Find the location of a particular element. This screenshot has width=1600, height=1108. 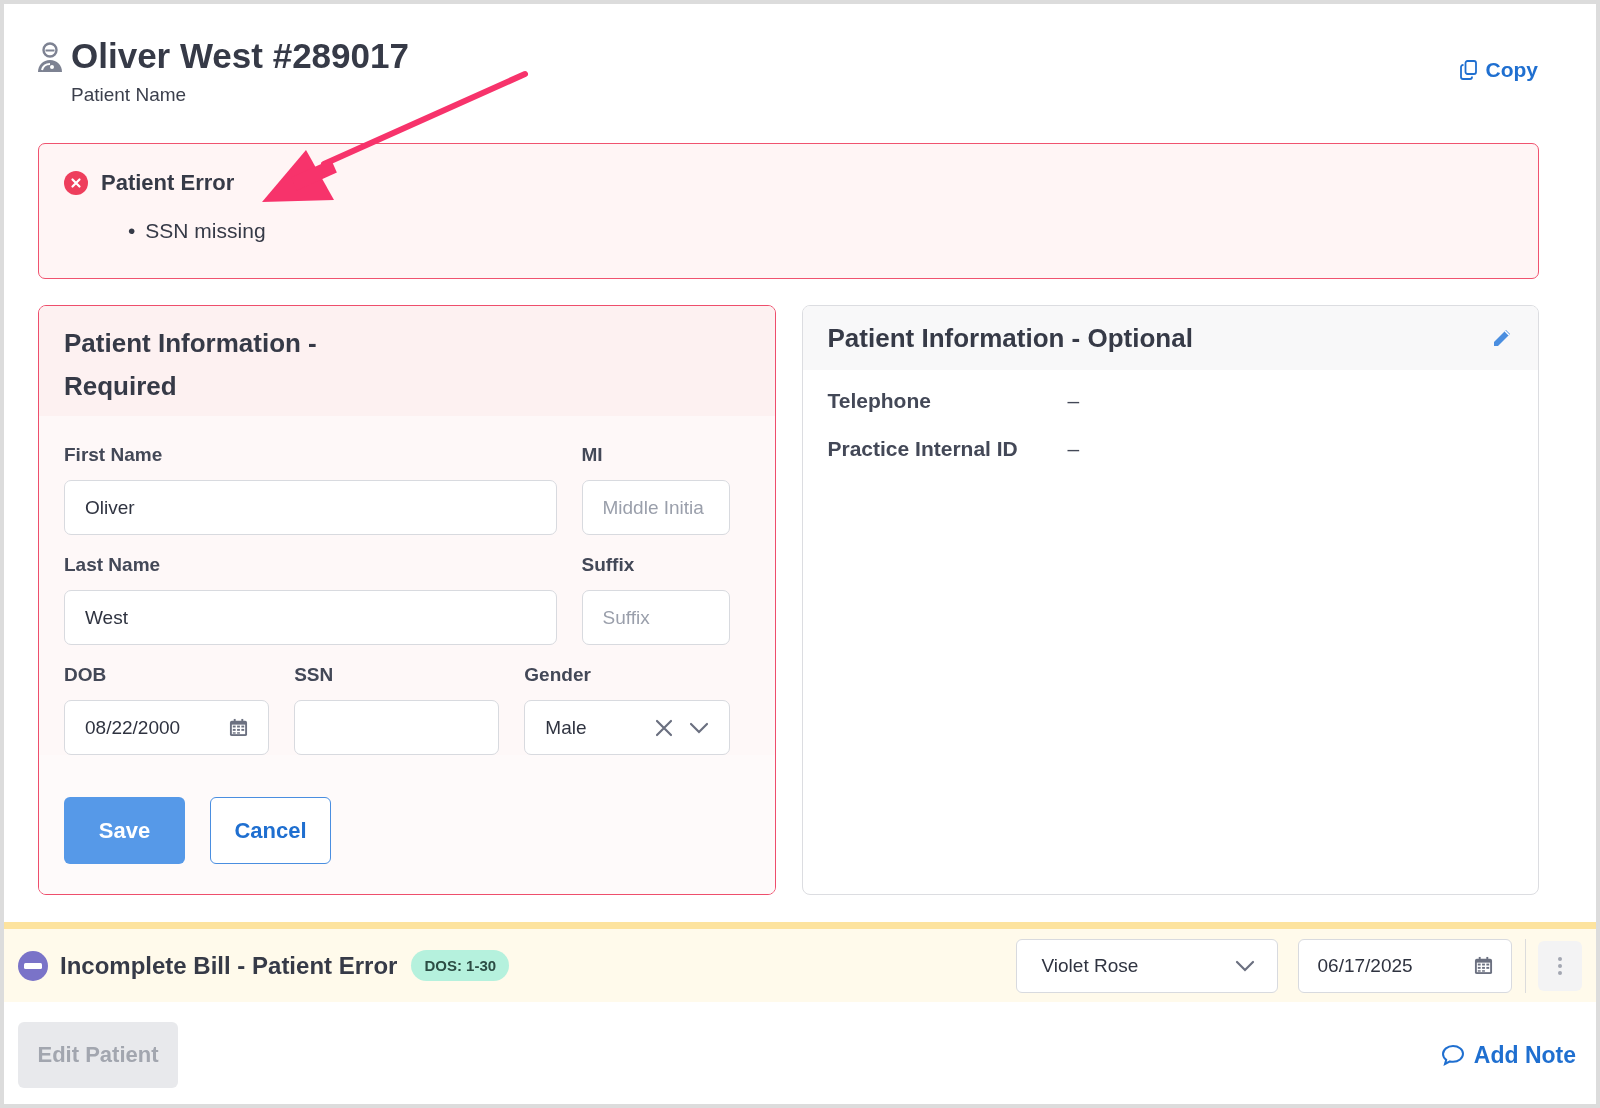

field-label: Gender is located at coordinates (558, 675).